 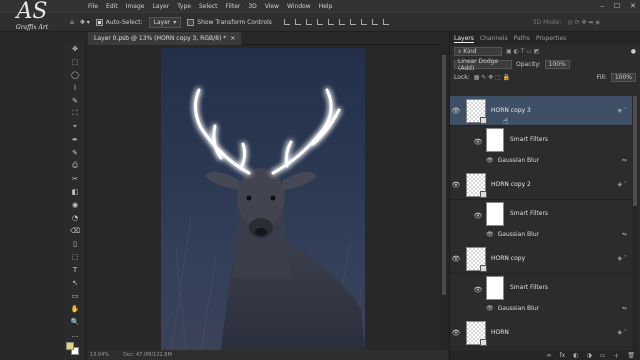 What do you see at coordinates (635, 223) in the screenshot?
I see `layers-scrollbar` at bounding box center [635, 223].